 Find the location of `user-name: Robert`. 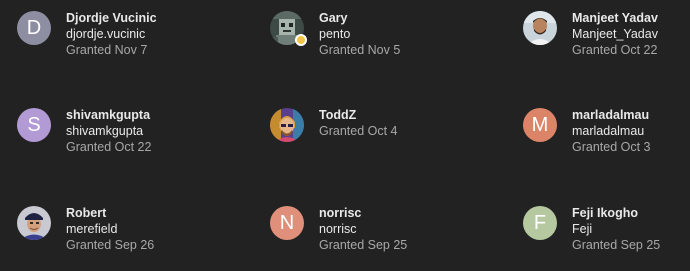

user-name: Robert is located at coordinates (110, 213).